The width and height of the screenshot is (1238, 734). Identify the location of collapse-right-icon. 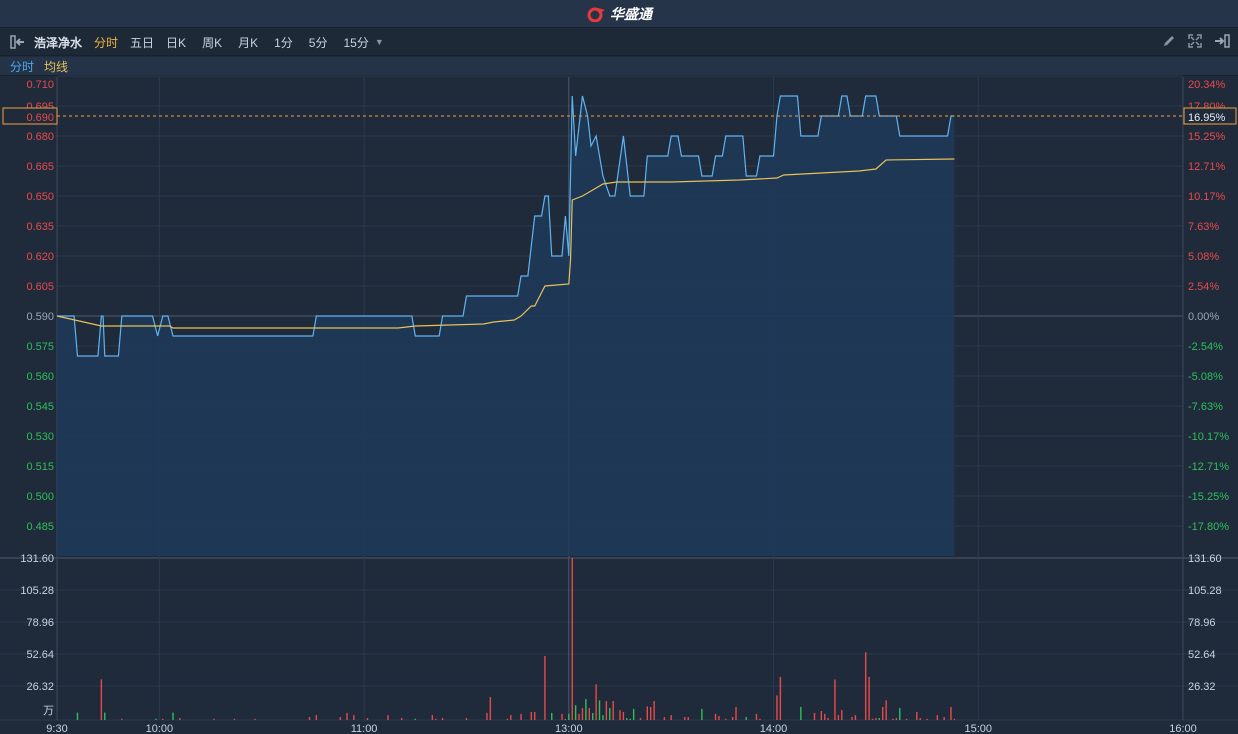
(1222, 41).